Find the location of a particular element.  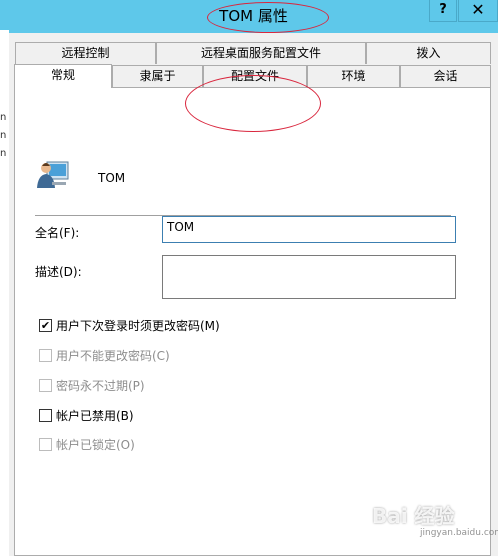

checkbox-password-never-expires: 密码永不过期(P) is located at coordinates (92, 385).